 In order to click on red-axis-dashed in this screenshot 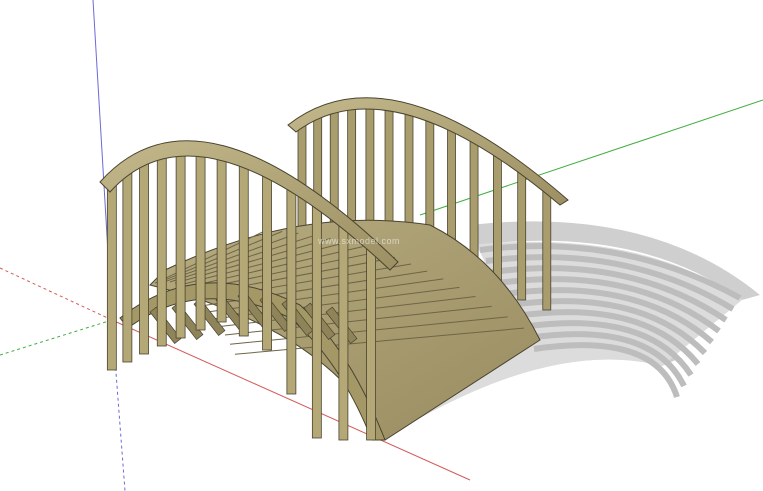, I will do `click(56, 294)`.